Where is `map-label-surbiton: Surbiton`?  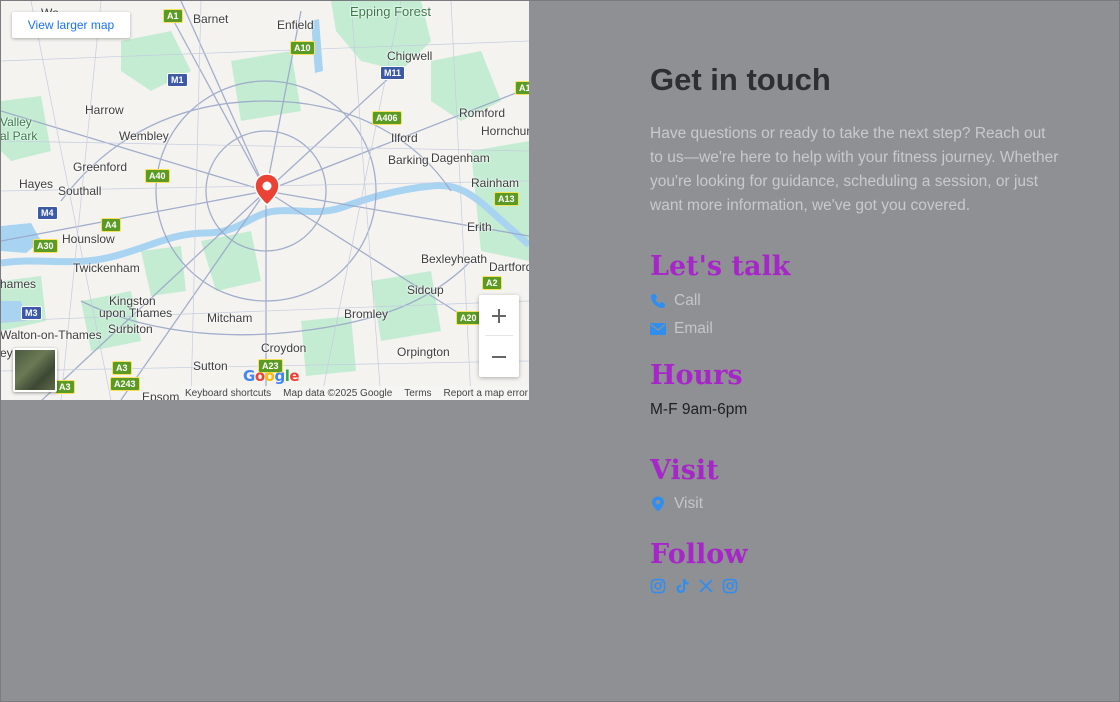
map-label-surbiton: Surbiton is located at coordinates (130, 329).